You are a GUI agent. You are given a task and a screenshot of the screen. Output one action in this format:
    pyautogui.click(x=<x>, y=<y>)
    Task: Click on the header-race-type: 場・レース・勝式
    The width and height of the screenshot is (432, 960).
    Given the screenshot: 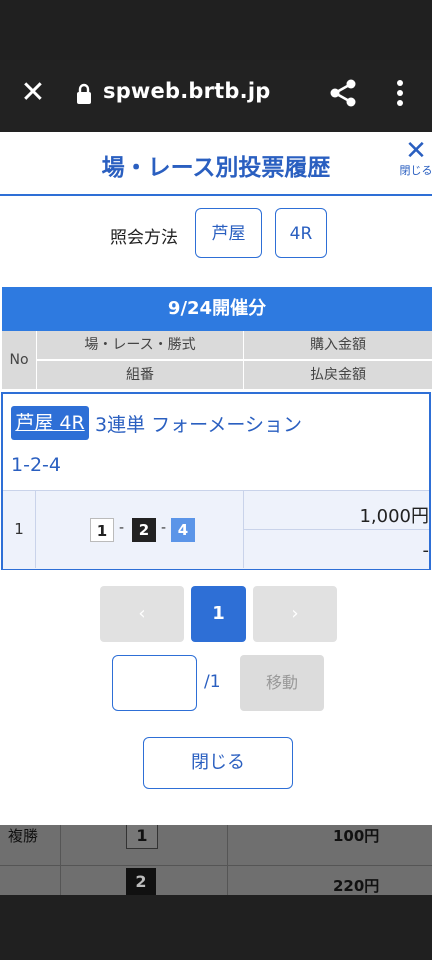 What is the action you would take?
    pyautogui.click(x=140, y=345)
    